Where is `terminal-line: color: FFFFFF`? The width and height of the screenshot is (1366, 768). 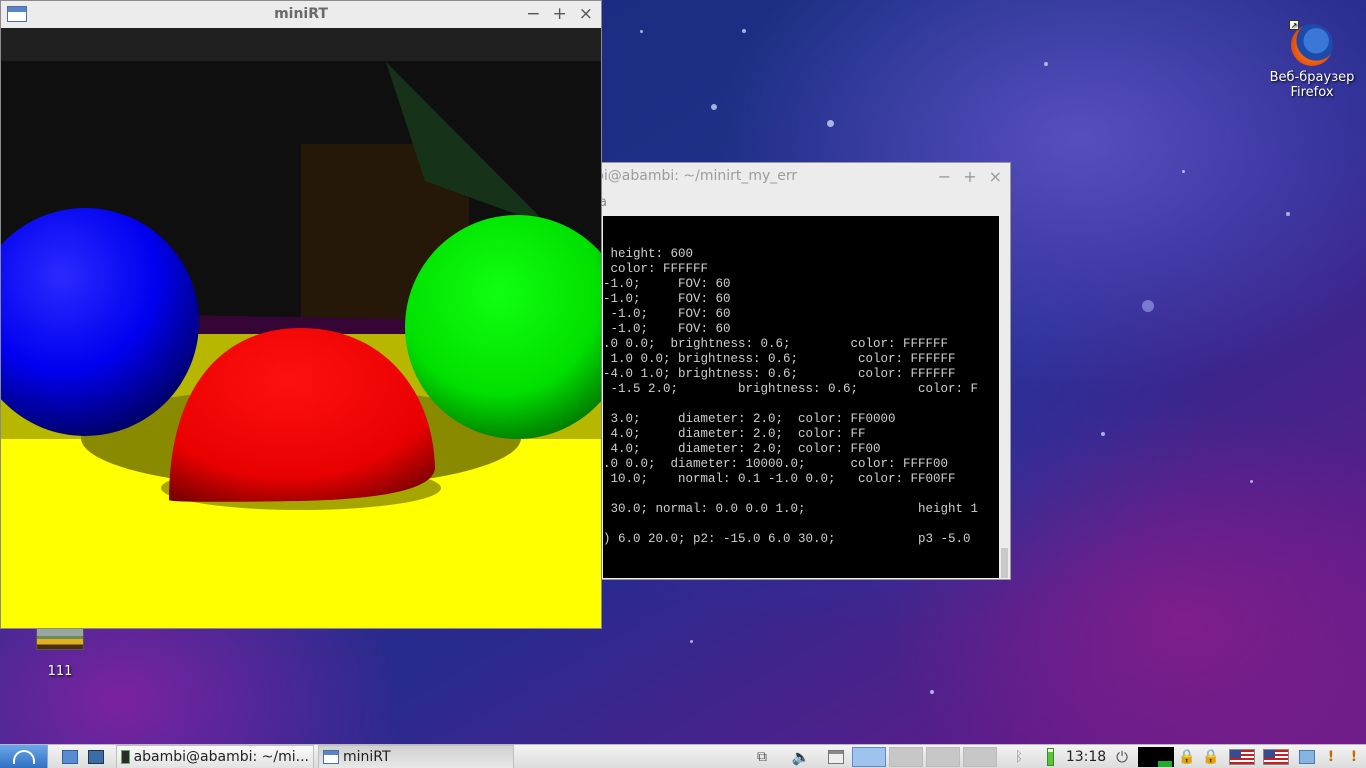 terminal-line: color: FFFFFF is located at coordinates (656, 269).